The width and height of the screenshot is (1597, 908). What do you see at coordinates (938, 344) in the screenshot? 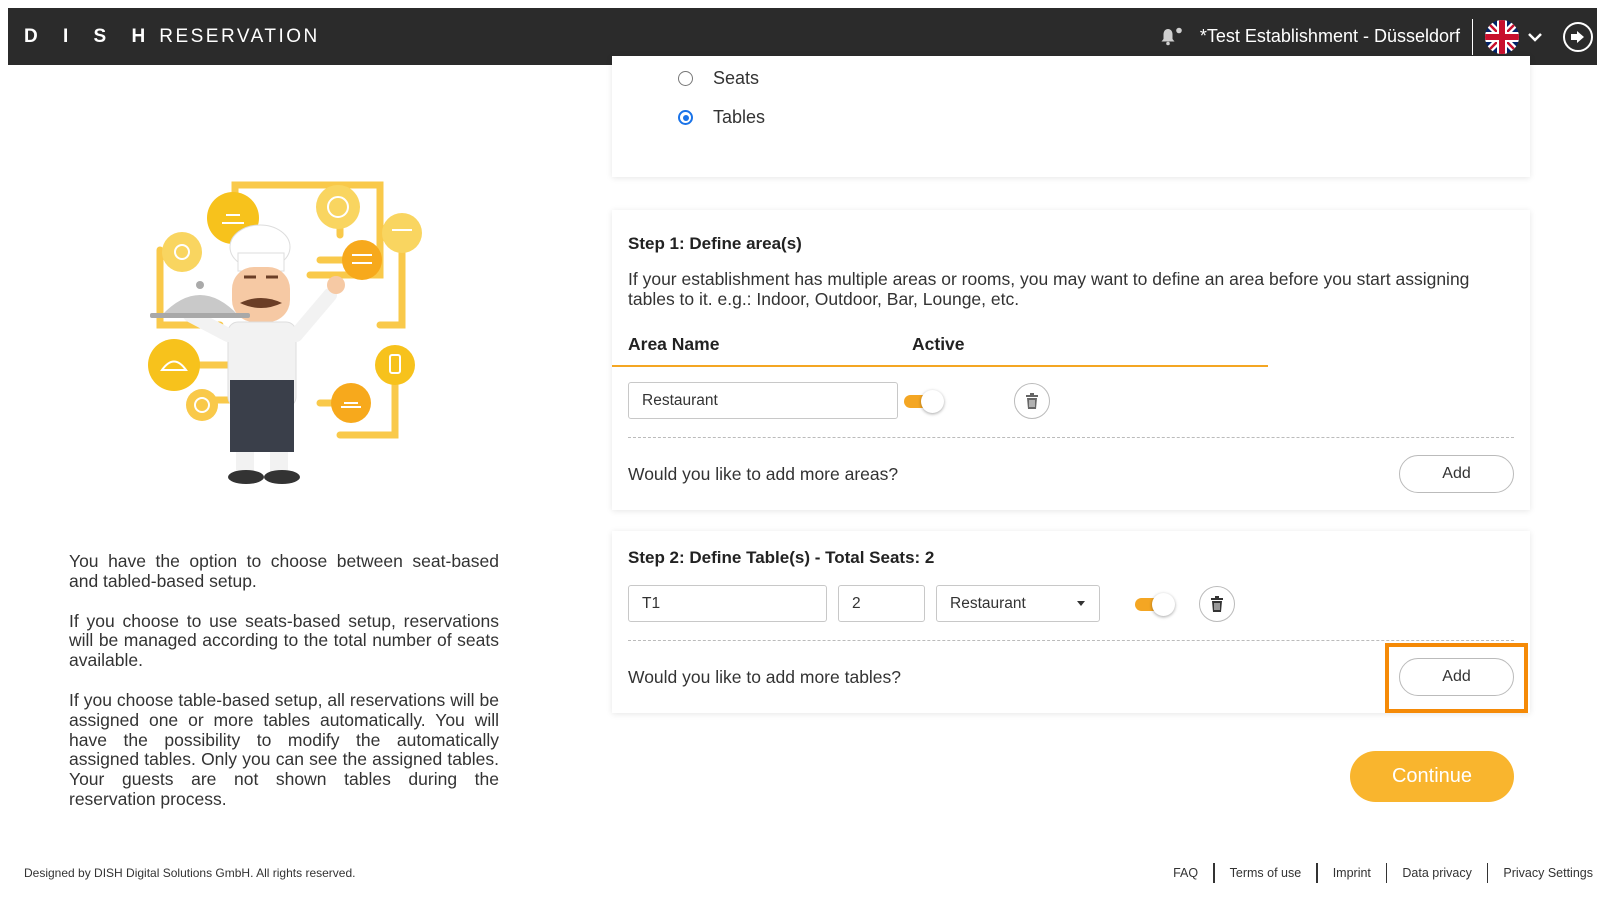
I see `column-active: Active` at bounding box center [938, 344].